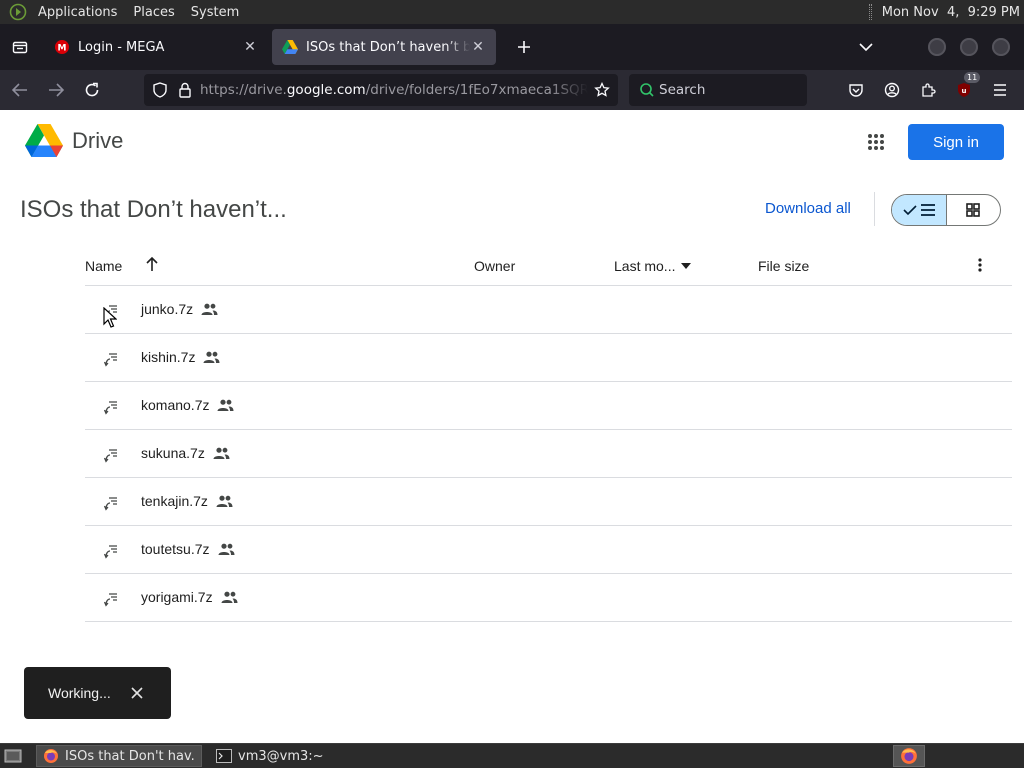 The height and width of the screenshot is (768, 1024). What do you see at coordinates (174, 501) in the screenshot?
I see `file-name-text: tenkajin.7z` at bounding box center [174, 501].